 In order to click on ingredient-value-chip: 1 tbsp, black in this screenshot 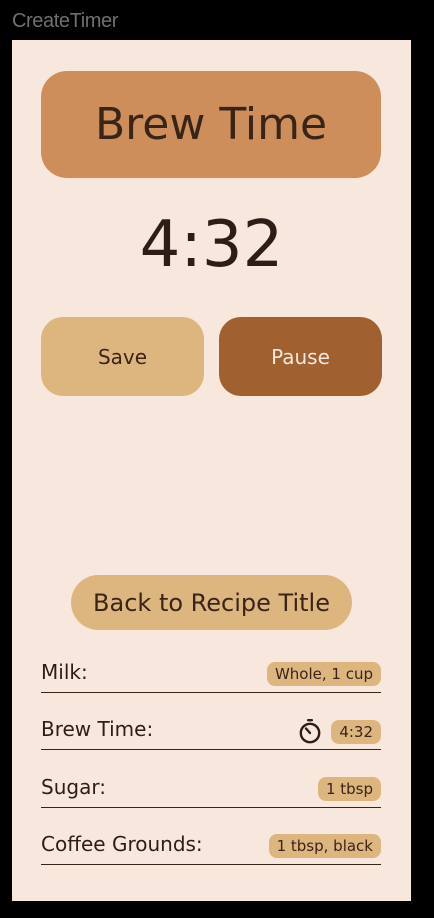, I will do `click(324, 846)`.